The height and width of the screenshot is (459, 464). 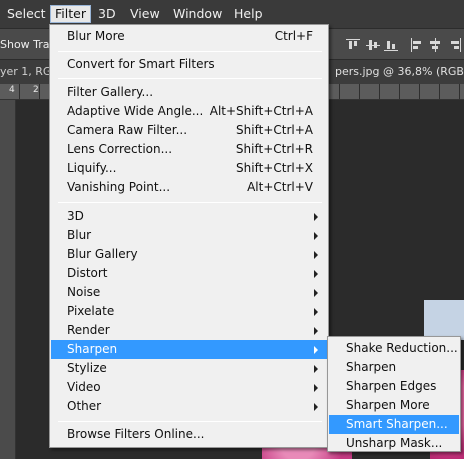 I want to click on menu-view: View, so click(x=145, y=14).